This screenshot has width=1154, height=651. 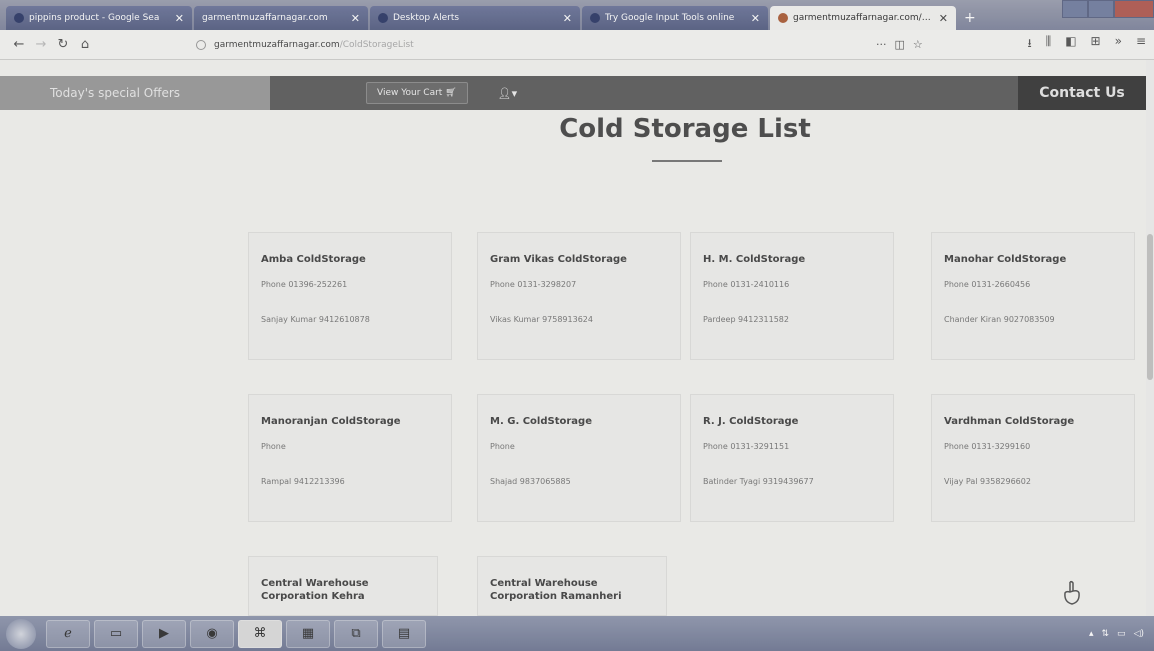 What do you see at coordinates (541, 319) in the screenshot?
I see `storage-contact: Vikas Kumar 9758913624` at bounding box center [541, 319].